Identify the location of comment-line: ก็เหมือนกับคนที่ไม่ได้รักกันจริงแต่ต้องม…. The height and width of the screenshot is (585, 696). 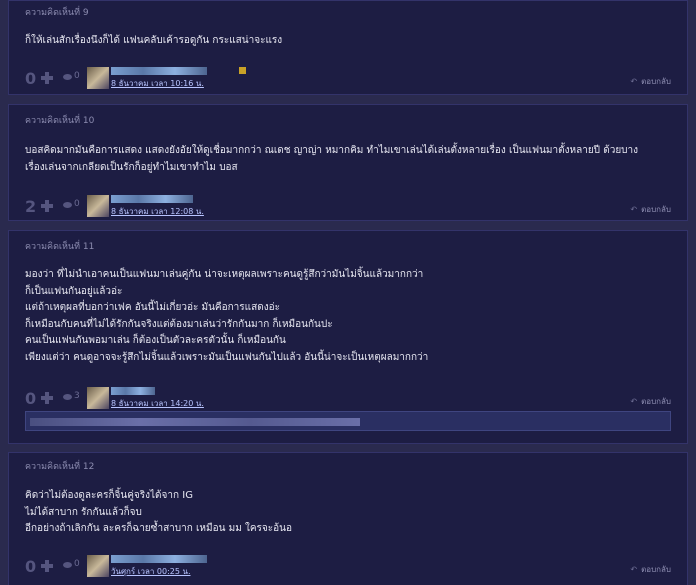
(179, 324).